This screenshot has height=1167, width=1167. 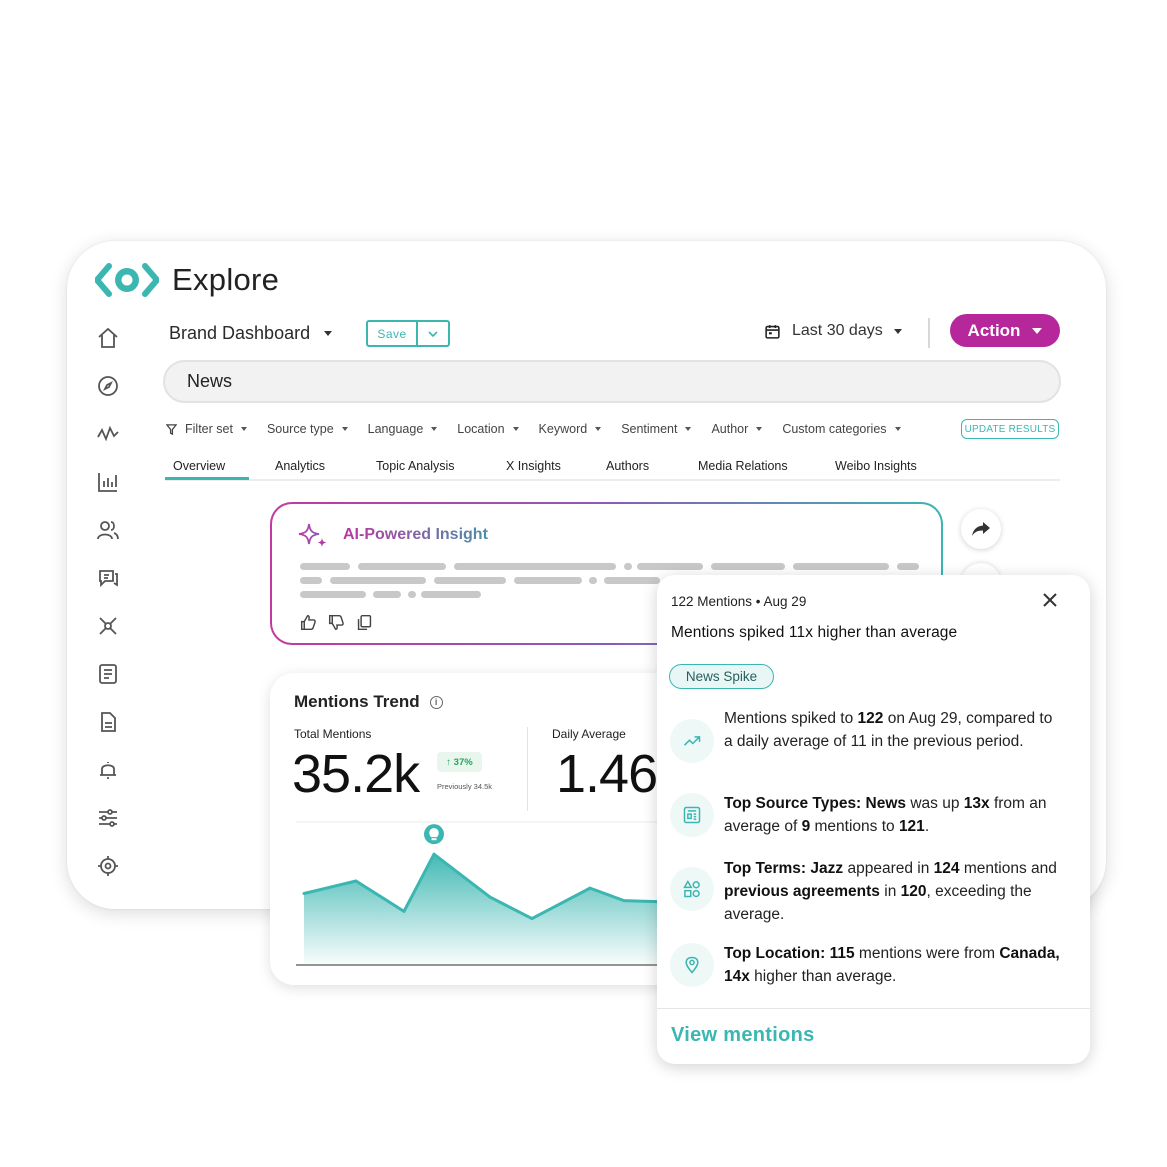 What do you see at coordinates (994, 330) in the screenshot?
I see `action-label: Action` at bounding box center [994, 330].